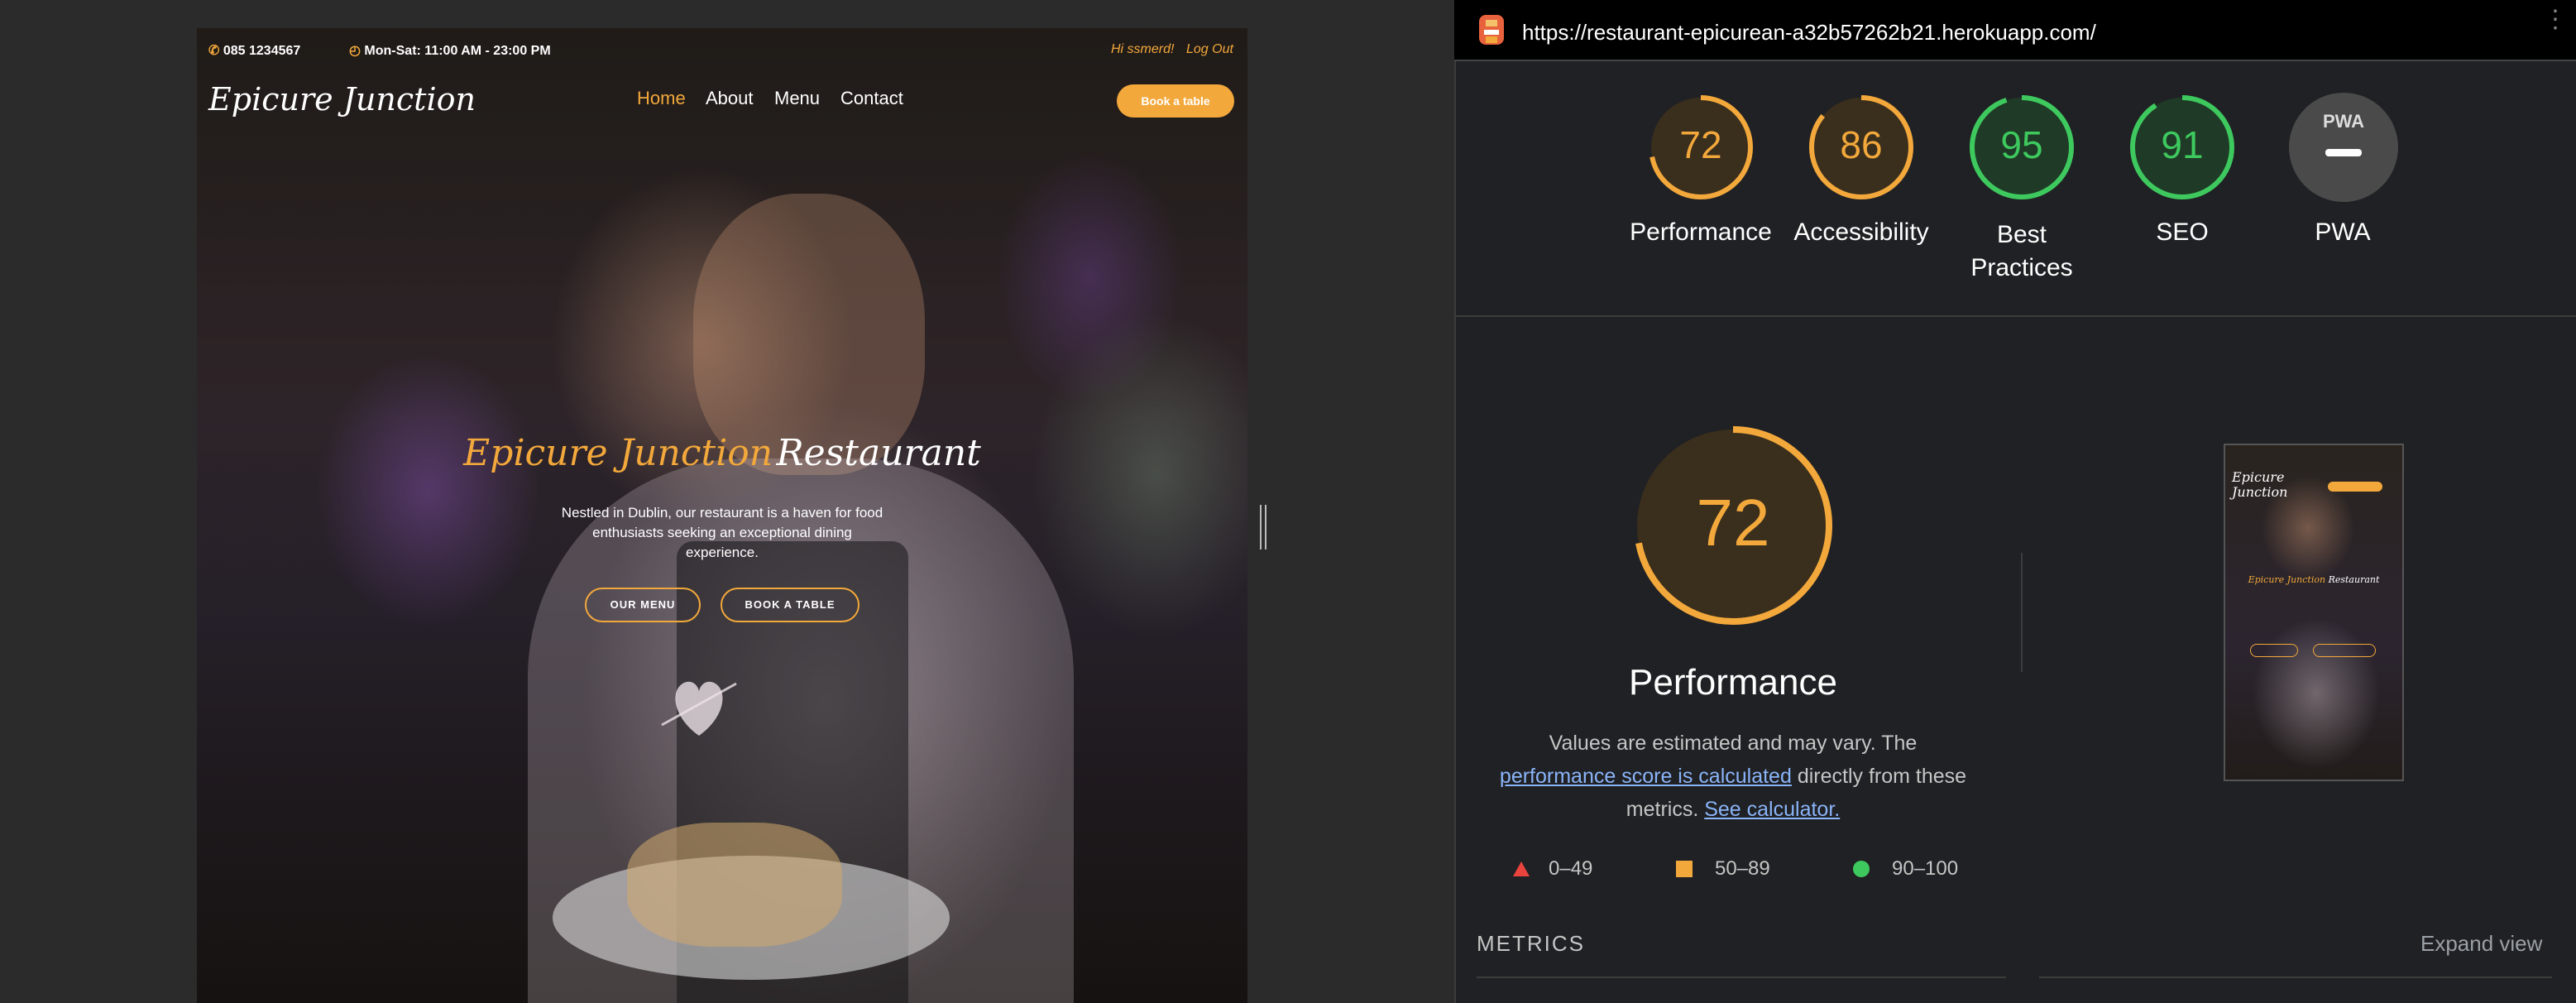 This screenshot has width=2576, height=1003. What do you see at coordinates (2295, 977) in the screenshot?
I see `metrics-divider-right` at bounding box center [2295, 977].